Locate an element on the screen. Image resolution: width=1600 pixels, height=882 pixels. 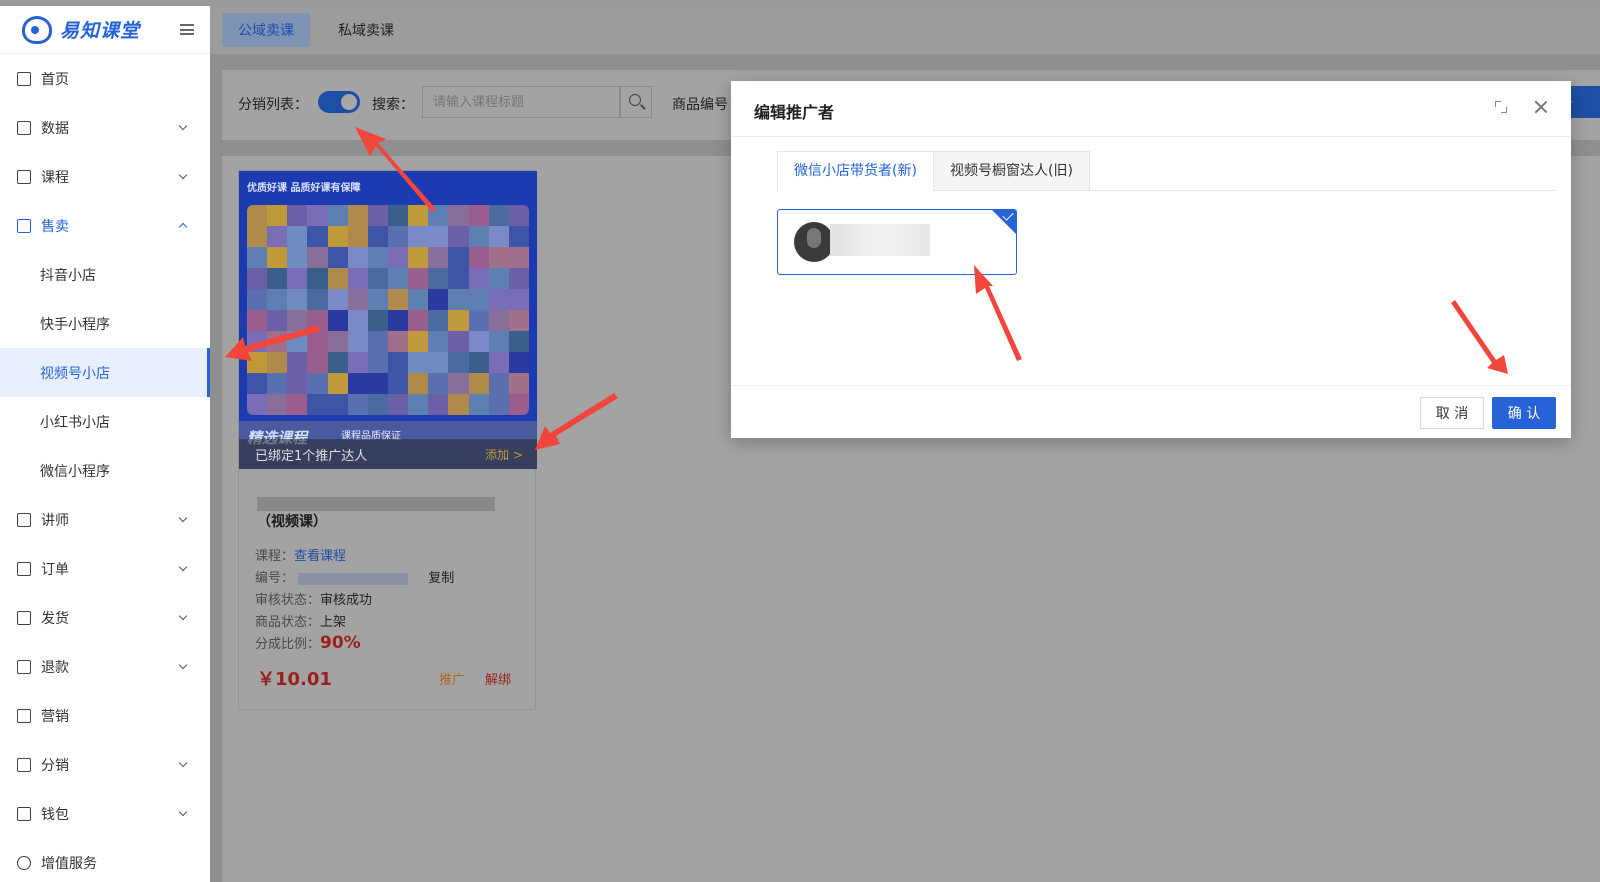
sidebar-sub-kuaishou: 快手小程序 is located at coordinates (105, 323).